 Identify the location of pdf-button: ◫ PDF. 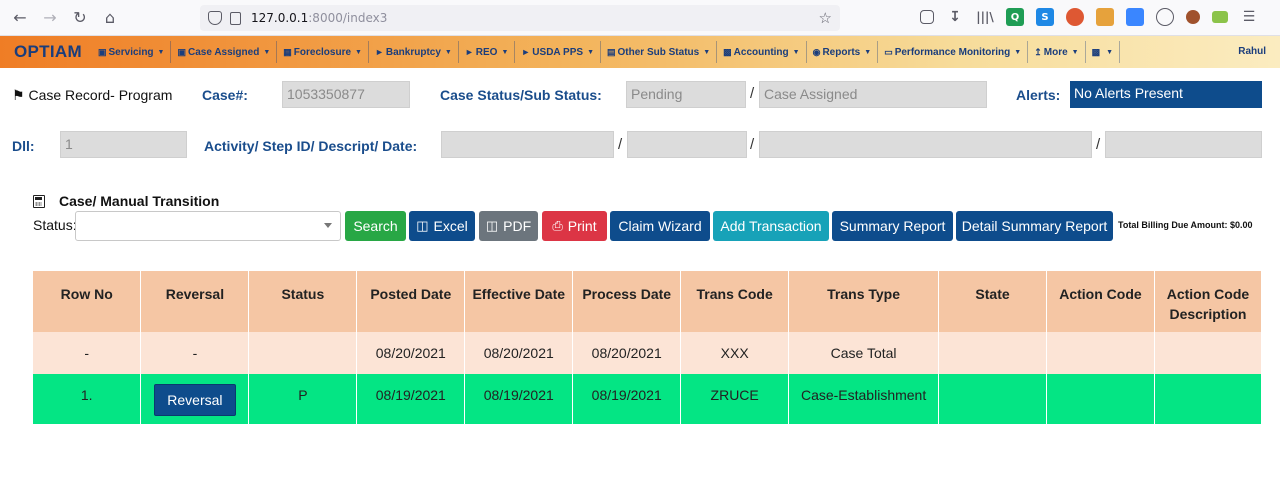
(508, 226).